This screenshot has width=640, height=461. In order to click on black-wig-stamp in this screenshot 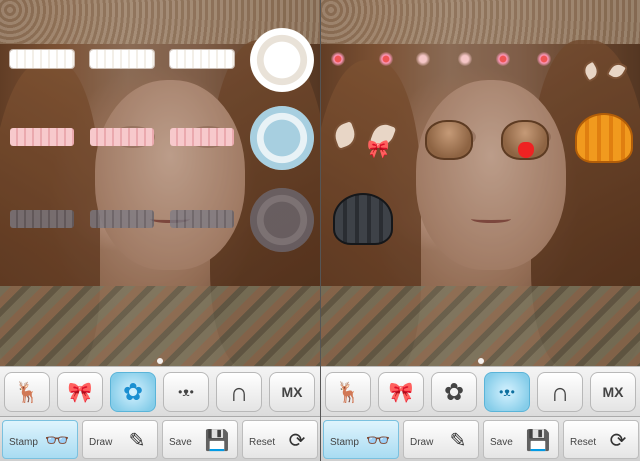, I will do `click(363, 219)`.